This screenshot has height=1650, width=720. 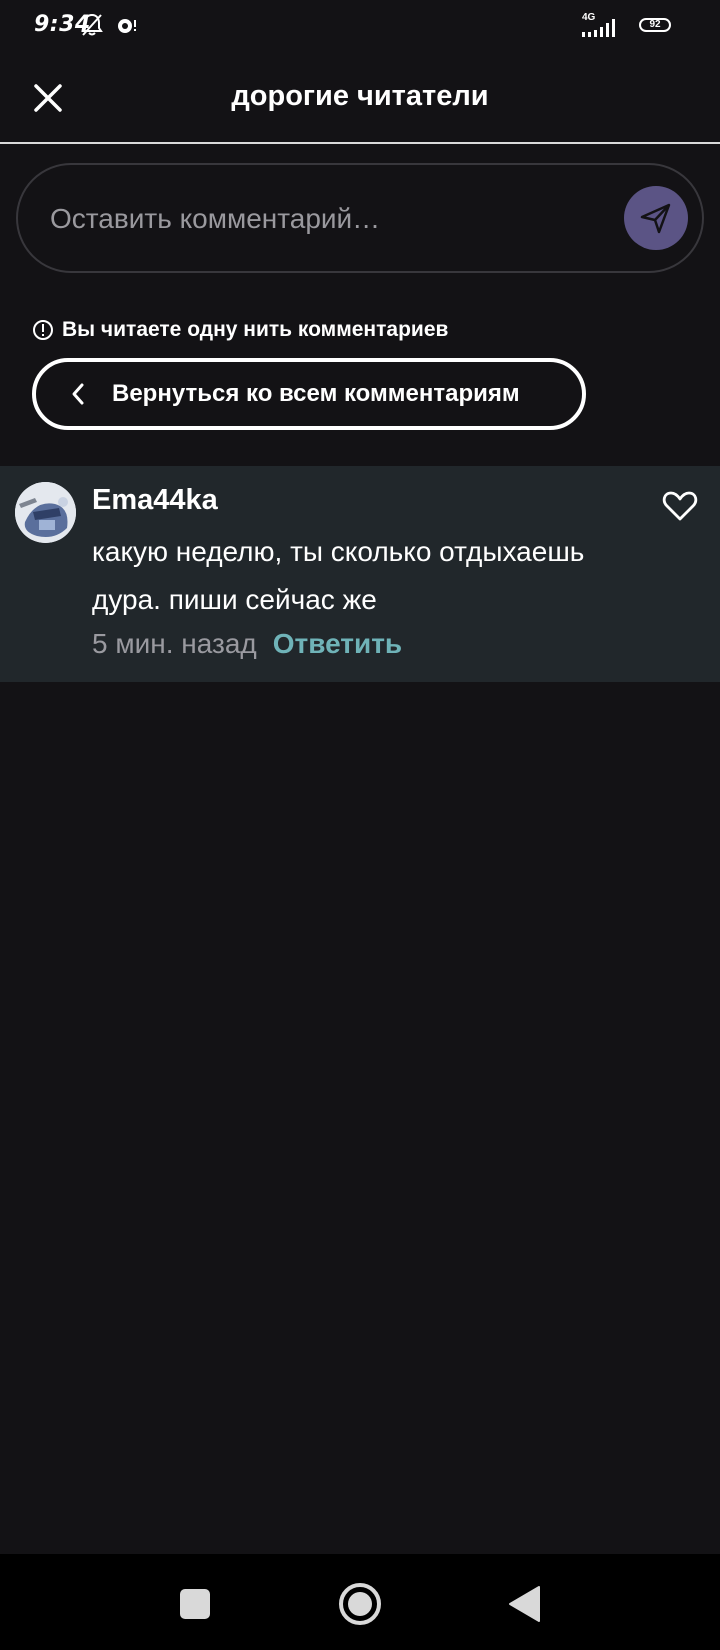 I want to click on battery-level: 92, so click(x=655, y=24).